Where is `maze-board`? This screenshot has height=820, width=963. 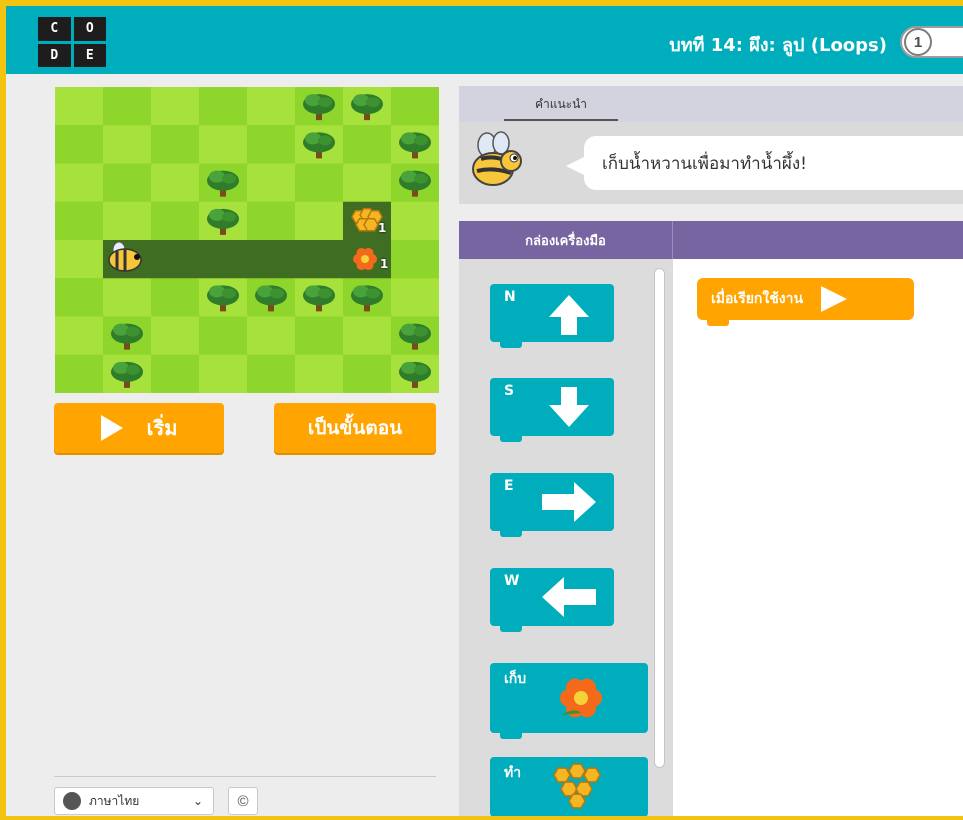
maze-board is located at coordinates (247, 240).